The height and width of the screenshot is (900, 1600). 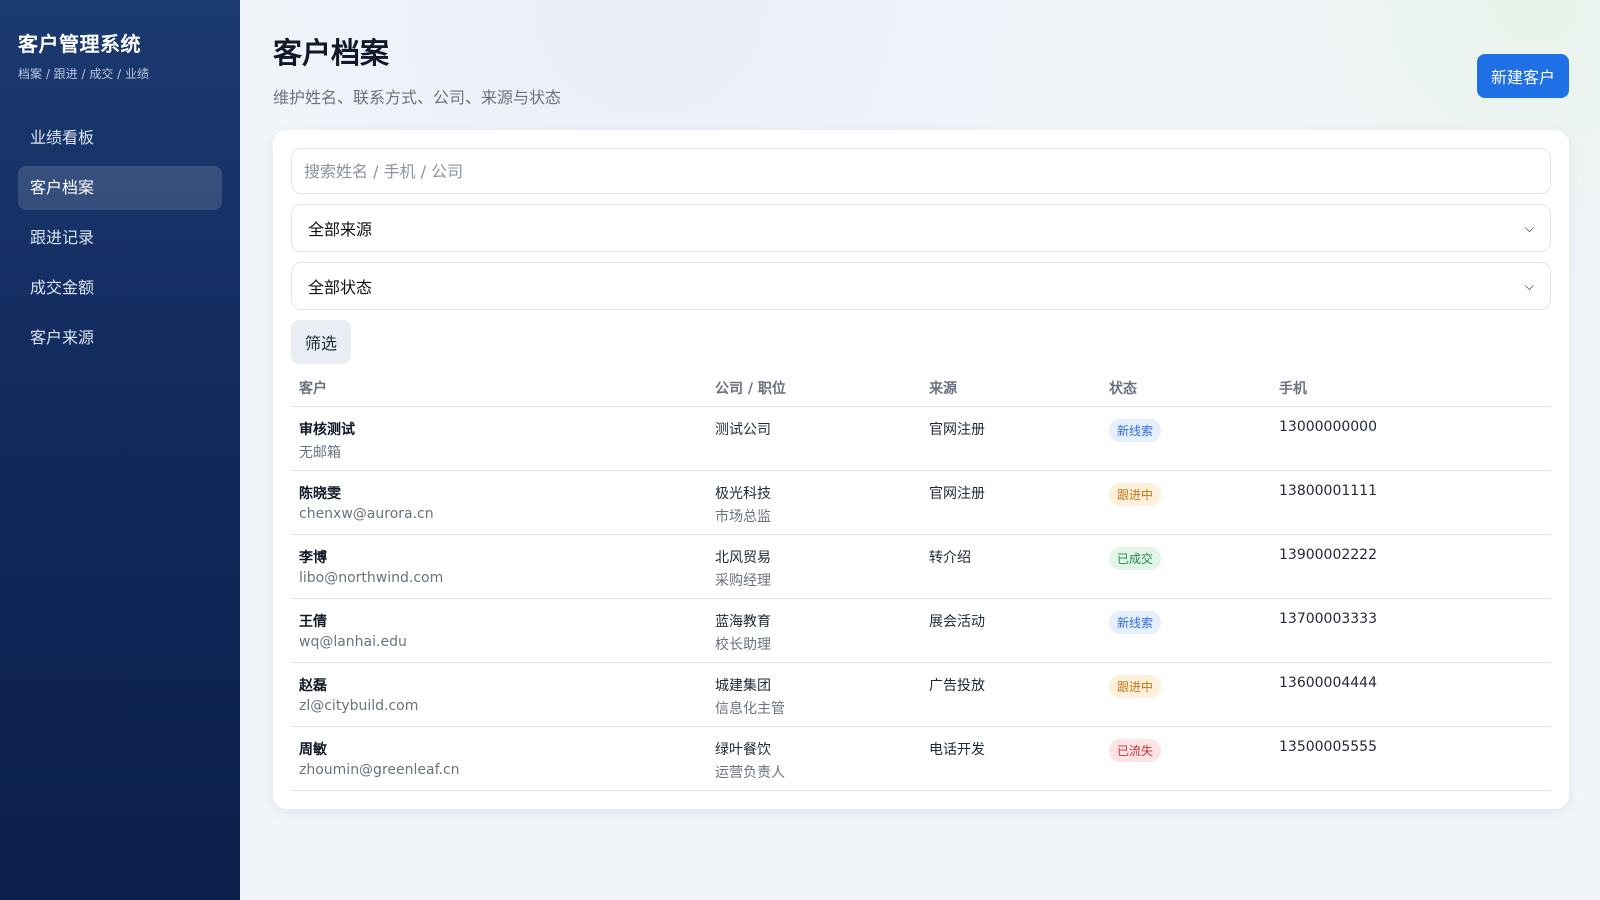 What do you see at coordinates (120, 288) in the screenshot?
I see `sidebar-item-deals: 成交金额` at bounding box center [120, 288].